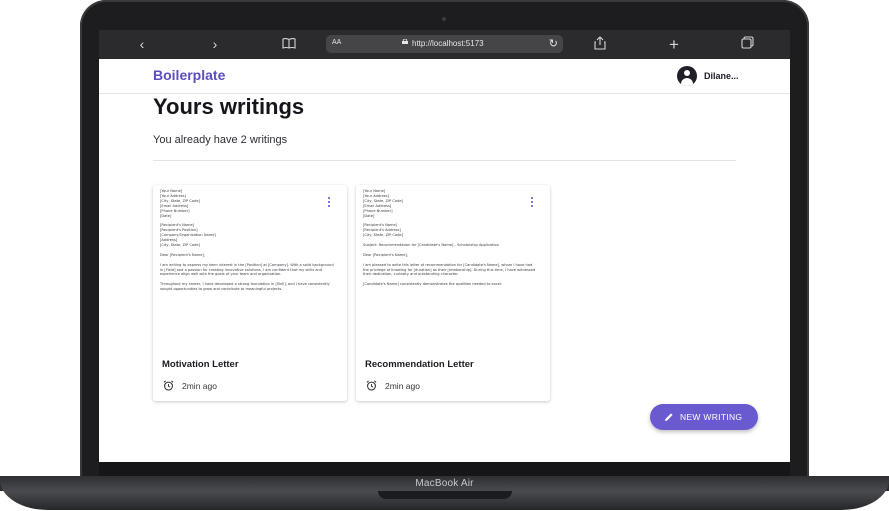 This screenshot has height=511, width=889. I want to click on laptop-chin, so click(444, 469).